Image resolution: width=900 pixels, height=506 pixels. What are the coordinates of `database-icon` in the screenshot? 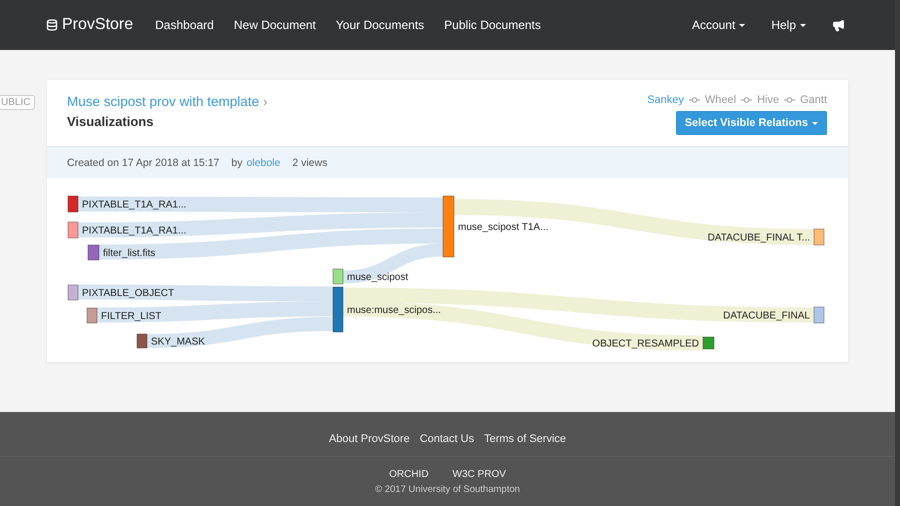 It's located at (52, 25).